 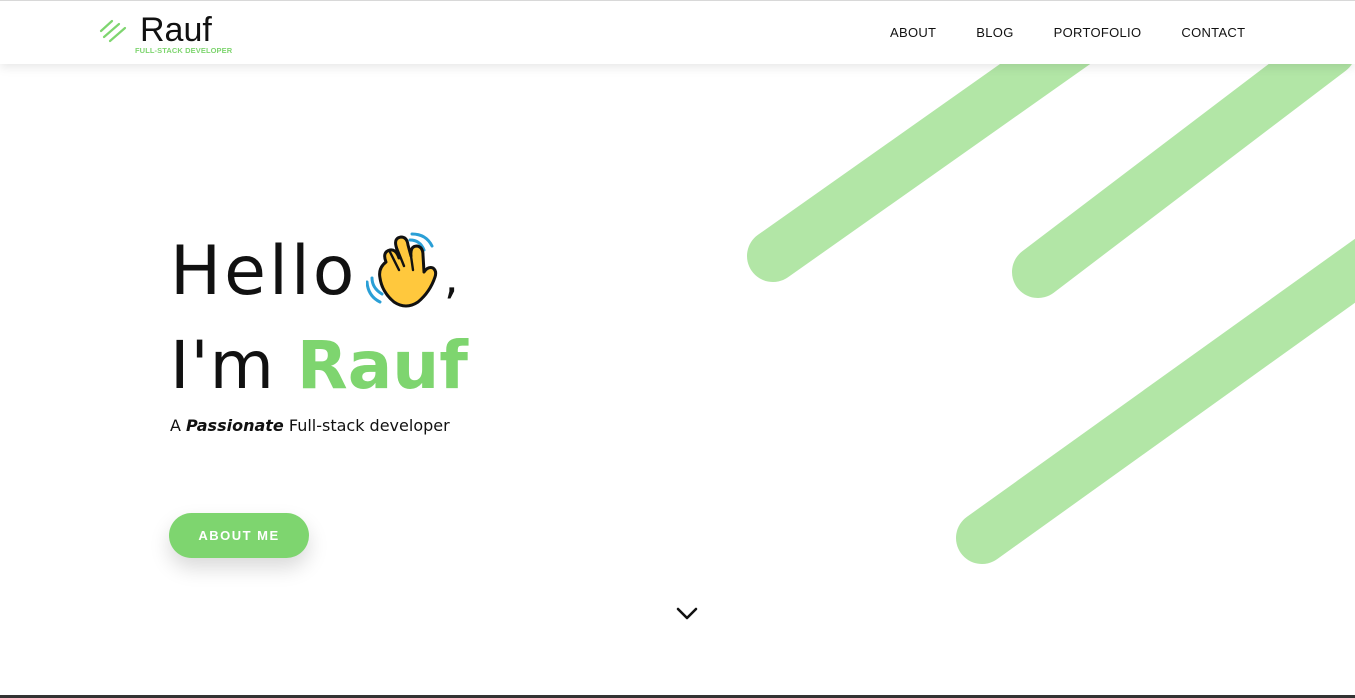 I want to click on tagline-prefix: A, so click(x=175, y=425).